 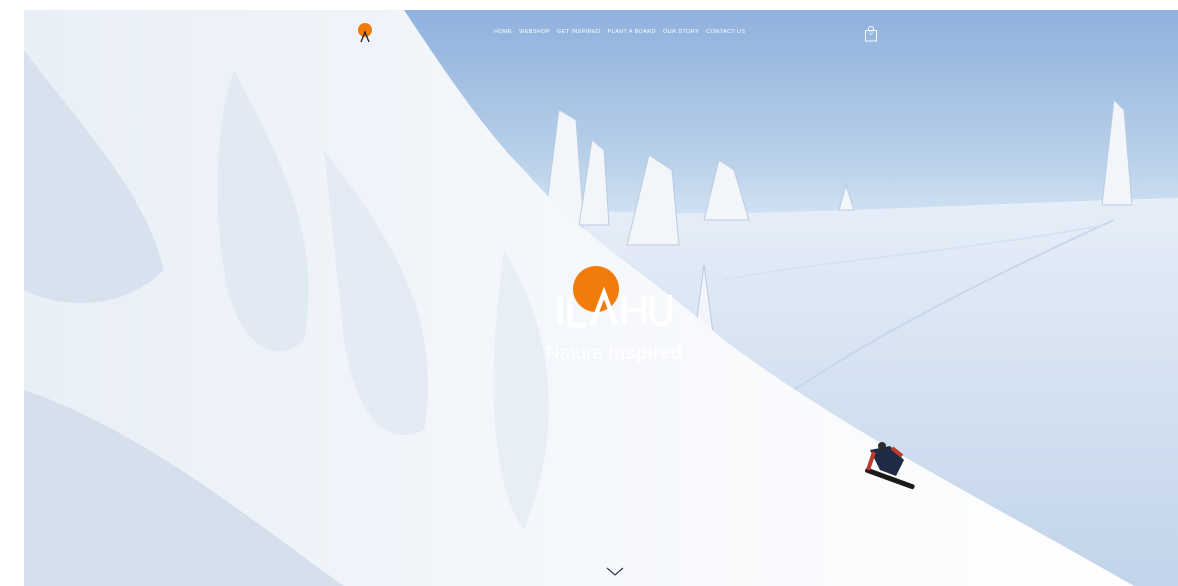 I want to click on nav-item-our-story: OUR STORY, so click(x=681, y=32).